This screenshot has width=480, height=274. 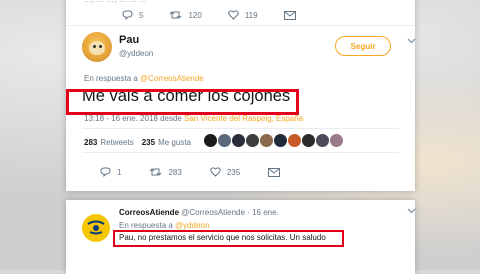 What do you see at coordinates (133, 118) in the screenshot?
I see `timestamp: 13:18 - 16 ene. 2018 desde` at bounding box center [133, 118].